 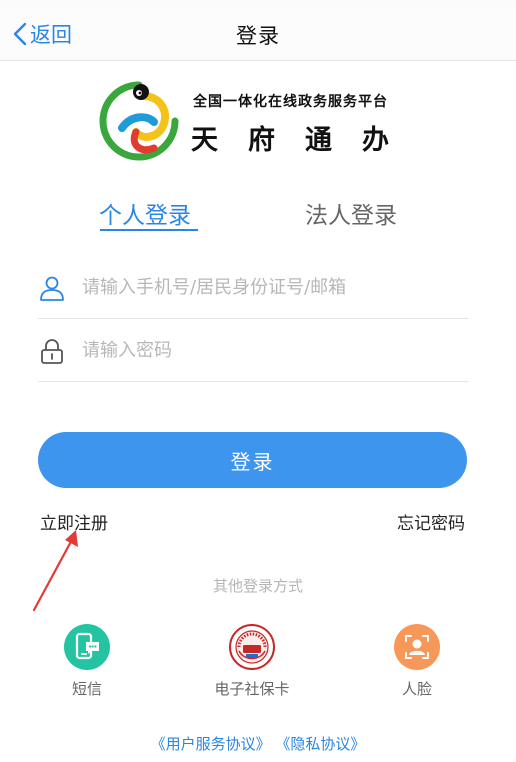 I want to click on social-security-card-badge, so click(x=252, y=647).